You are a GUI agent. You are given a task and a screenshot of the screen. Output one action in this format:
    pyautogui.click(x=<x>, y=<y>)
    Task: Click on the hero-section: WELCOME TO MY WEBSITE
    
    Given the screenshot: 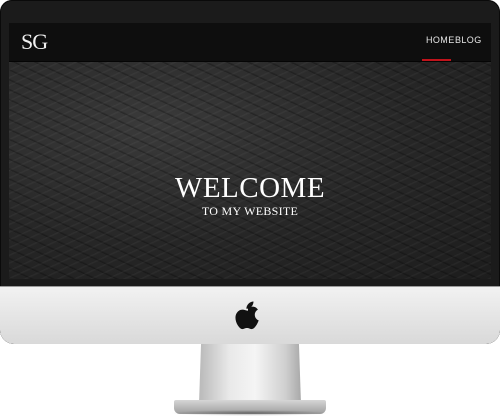 What is the action you would take?
    pyautogui.click(x=250, y=195)
    